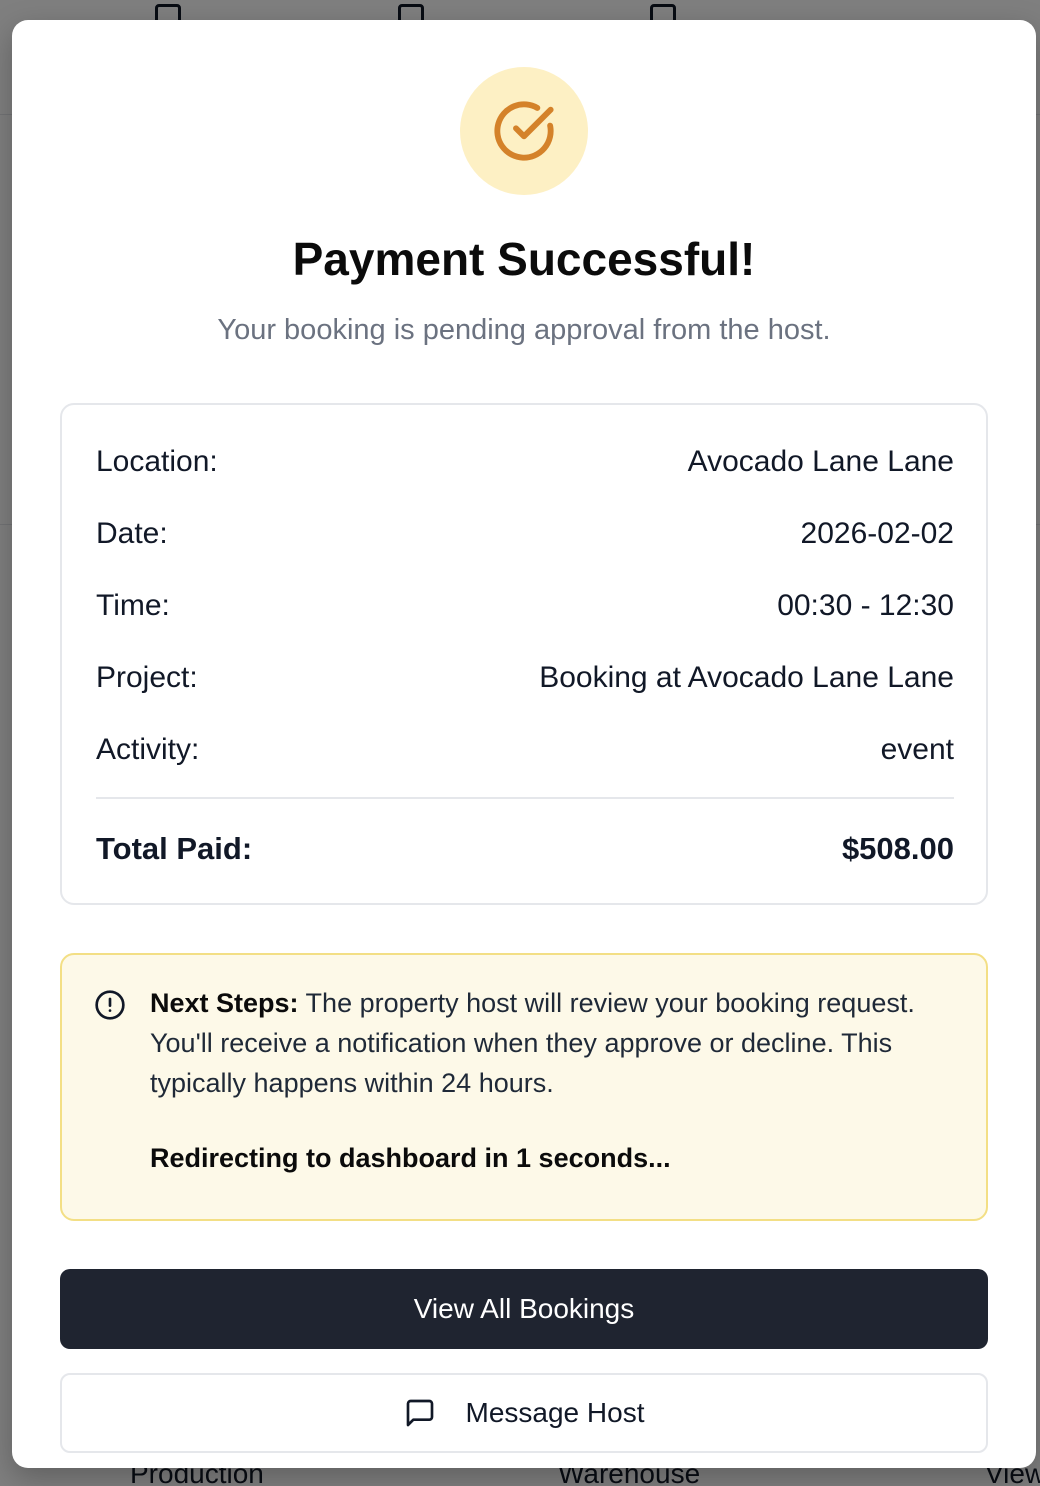 Image resolution: width=1040 pixels, height=1486 pixels. Describe the element at coordinates (157, 461) in the screenshot. I see `detail-label: Location:` at that location.